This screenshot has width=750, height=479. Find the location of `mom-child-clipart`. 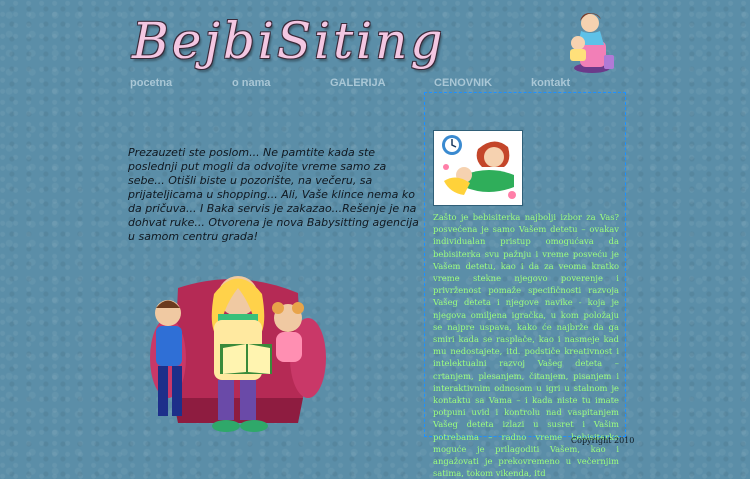

mom-child-clipart is located at coordinates (592, 43).